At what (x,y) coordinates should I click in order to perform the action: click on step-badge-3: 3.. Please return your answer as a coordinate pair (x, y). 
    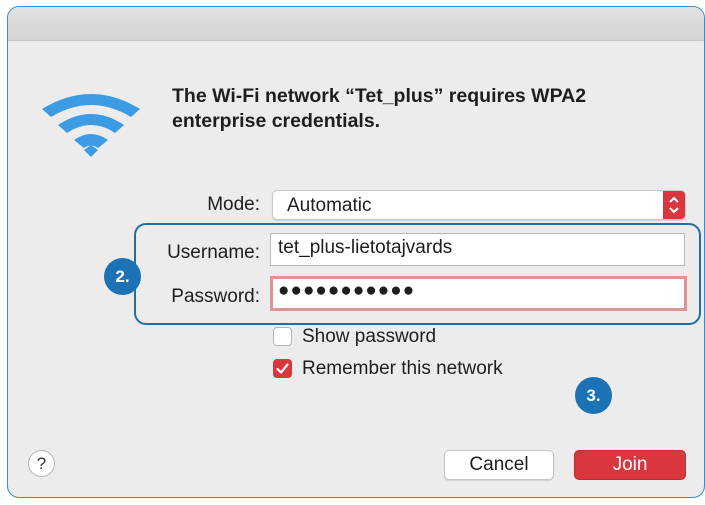
    Looking at the image, I should click on (593, 395).